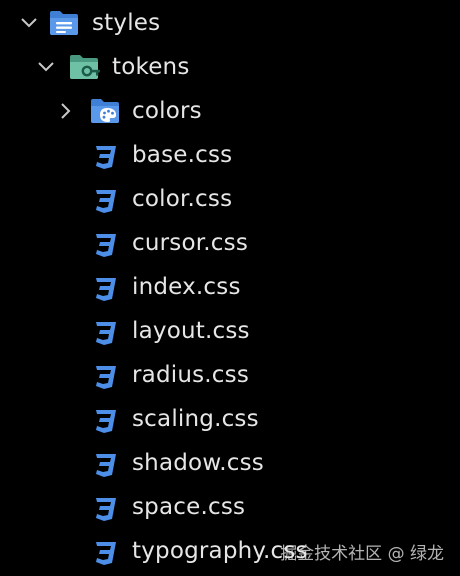  I want to click on tree-item-file: space.css, so click(230, 507).